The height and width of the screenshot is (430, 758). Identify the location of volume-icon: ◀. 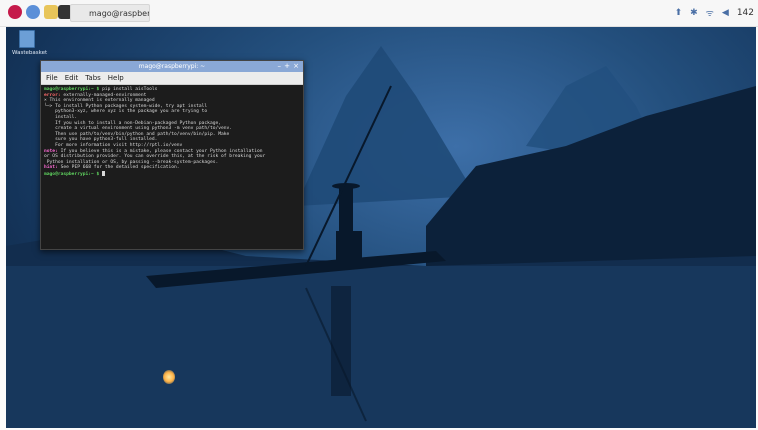
(725, 13).